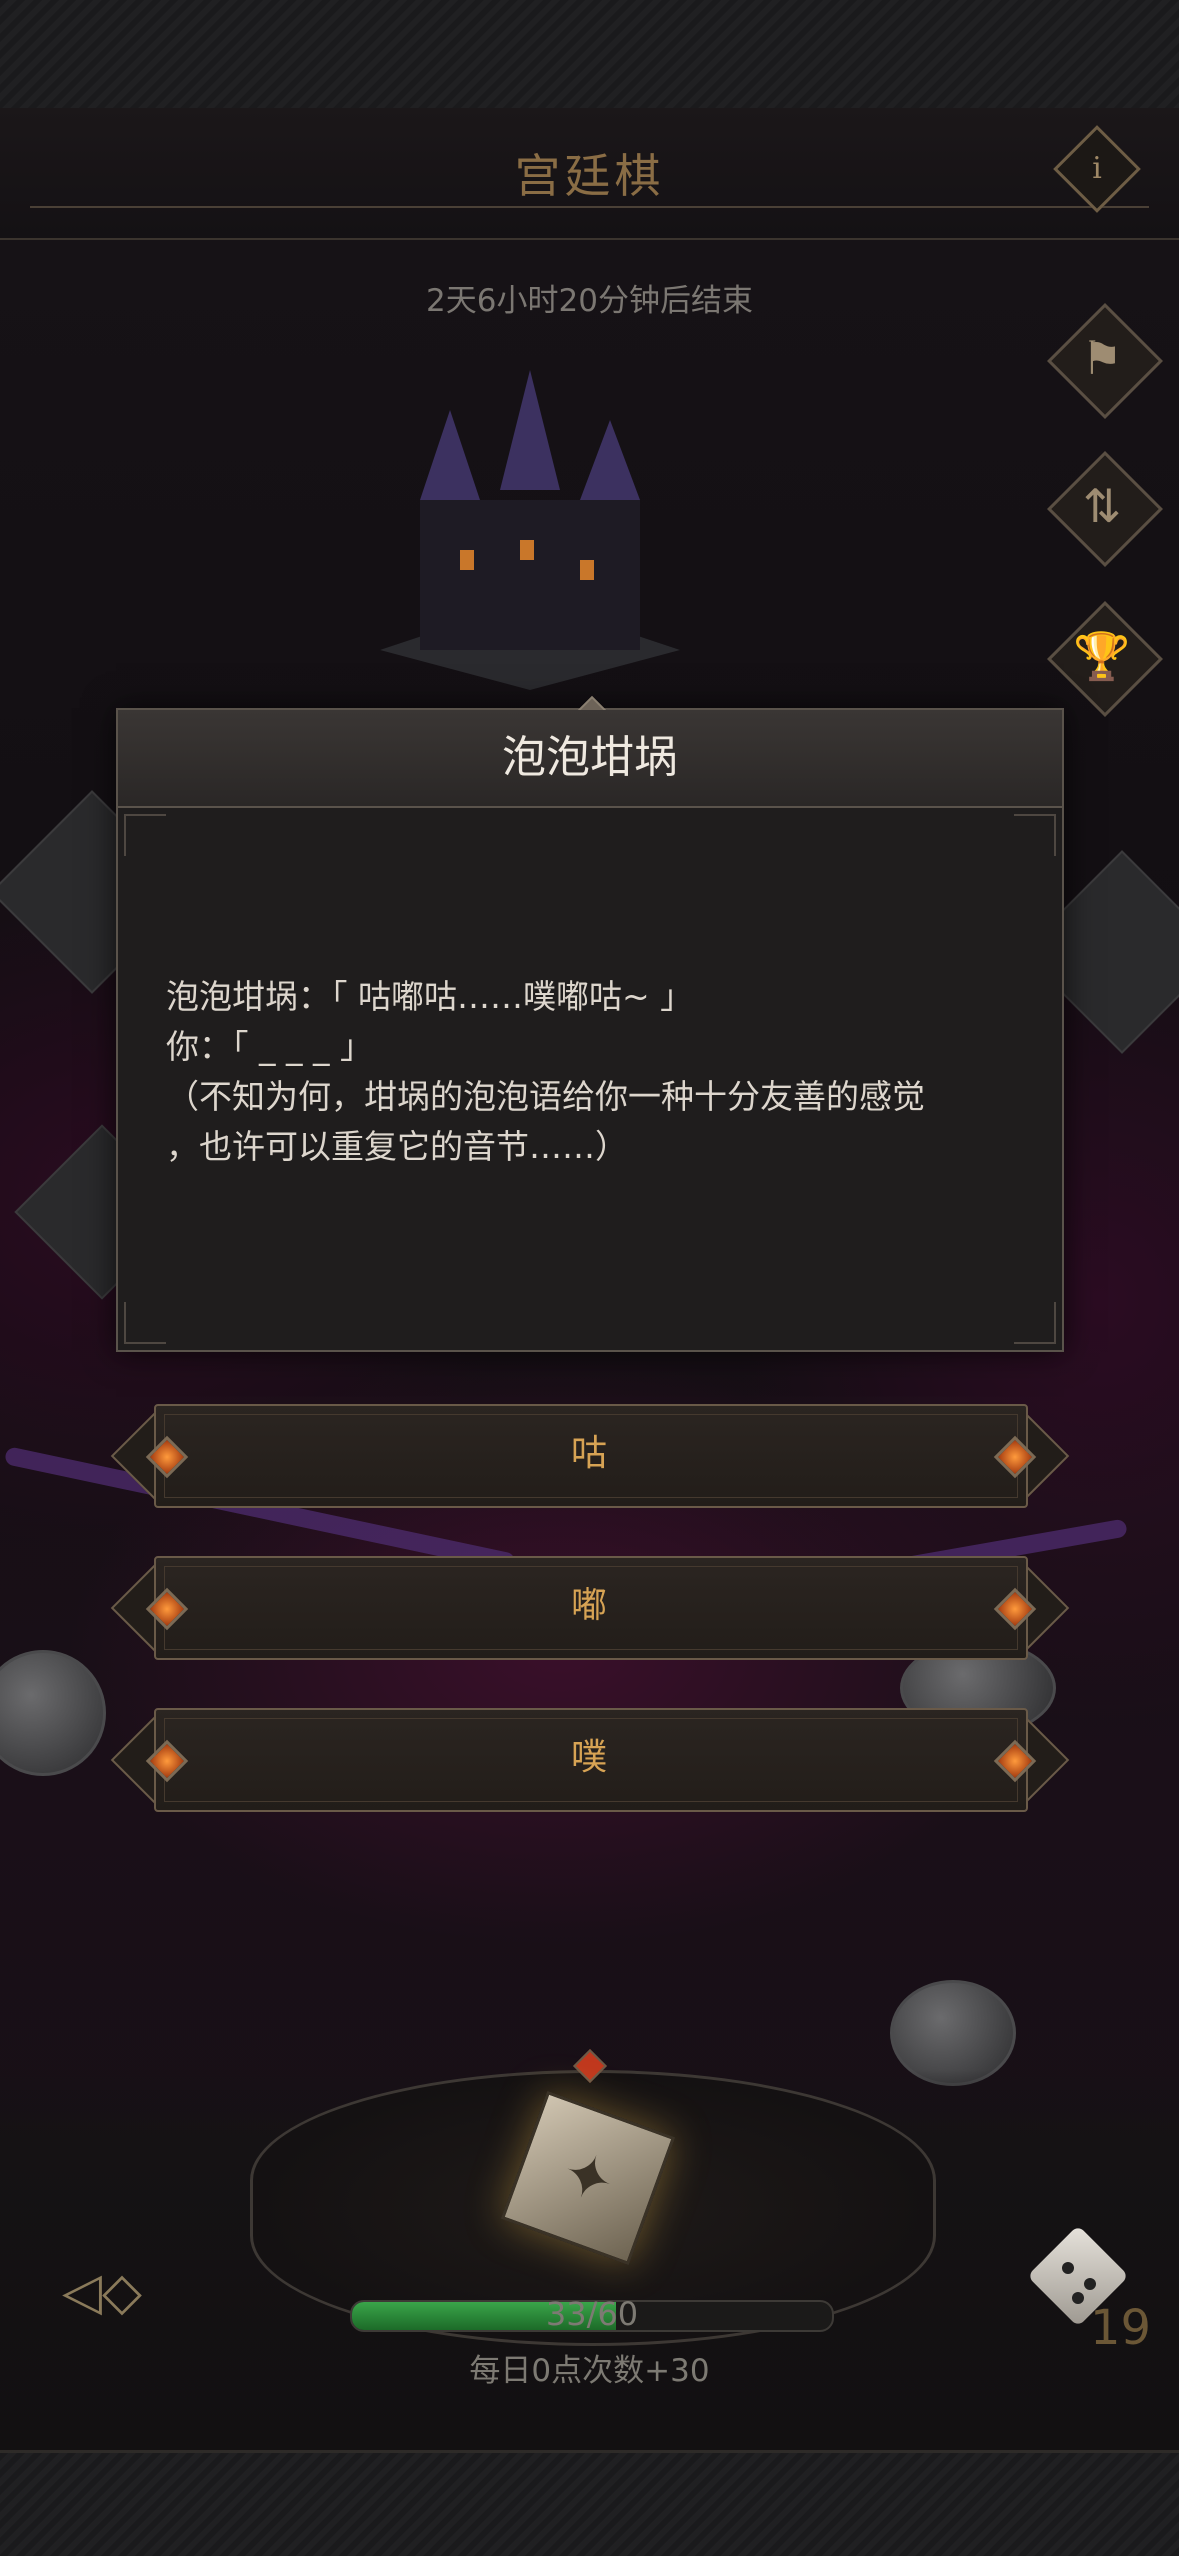 This screenshot has width=1179, height=2556. Describe the element at coordinates (545, 1096) in the screenshot. I see `dialog-line: （不知为何，坩埚的泡泡语给你一种十分友善的感觉` at that location.